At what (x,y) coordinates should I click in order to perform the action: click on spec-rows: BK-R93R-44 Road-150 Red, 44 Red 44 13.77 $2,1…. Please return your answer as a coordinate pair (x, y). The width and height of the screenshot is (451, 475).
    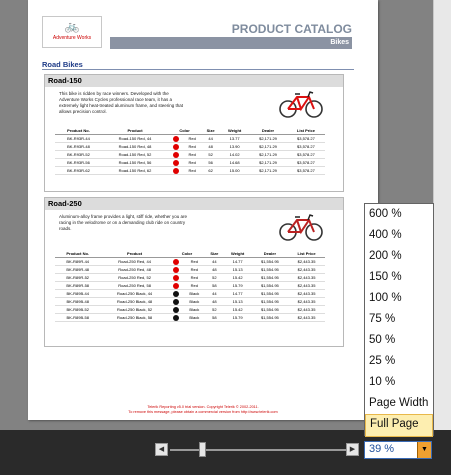
    Looking at the image, I should click on (190, 154).